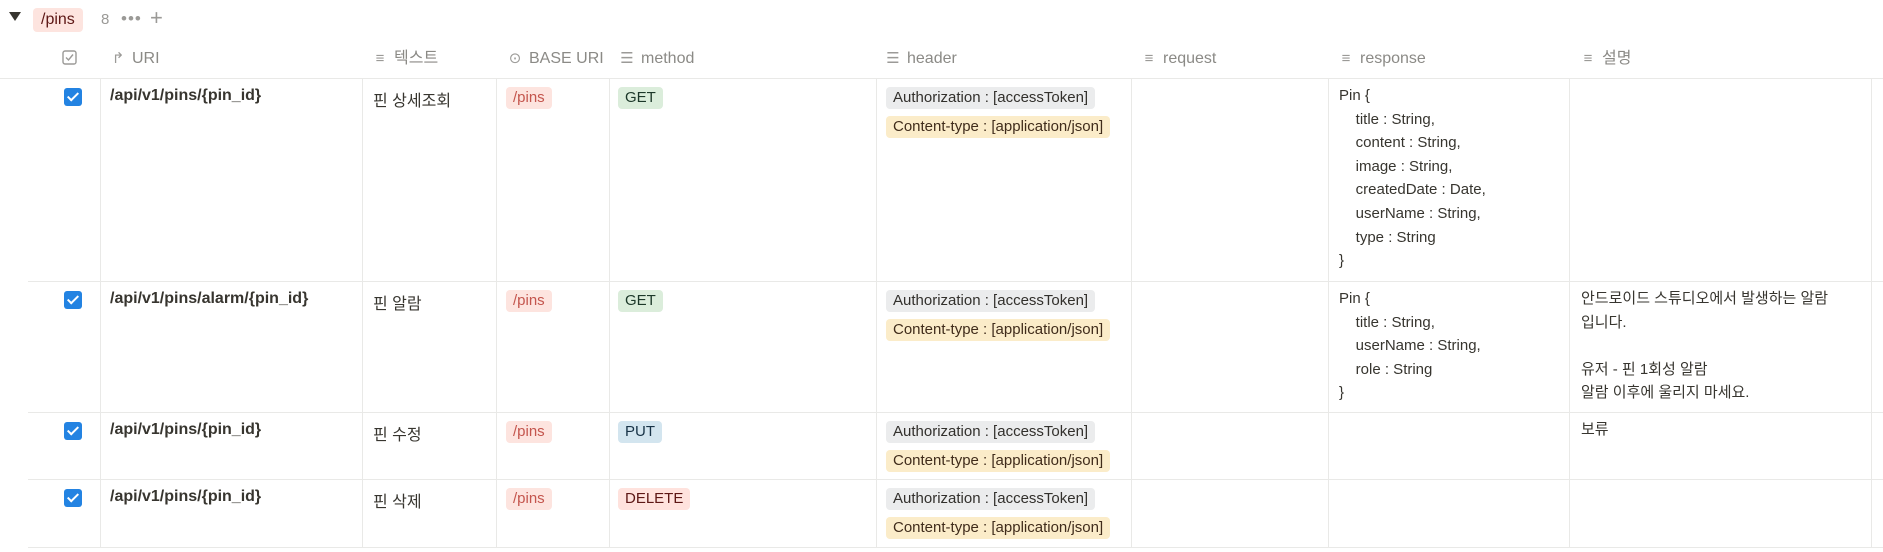 The width and height of the screenshot is (1883, 552). What do you see at coordinates (15, 16) in the screenshot?
I see `collapse-toggle-icon` at bounding box center [15, 16].